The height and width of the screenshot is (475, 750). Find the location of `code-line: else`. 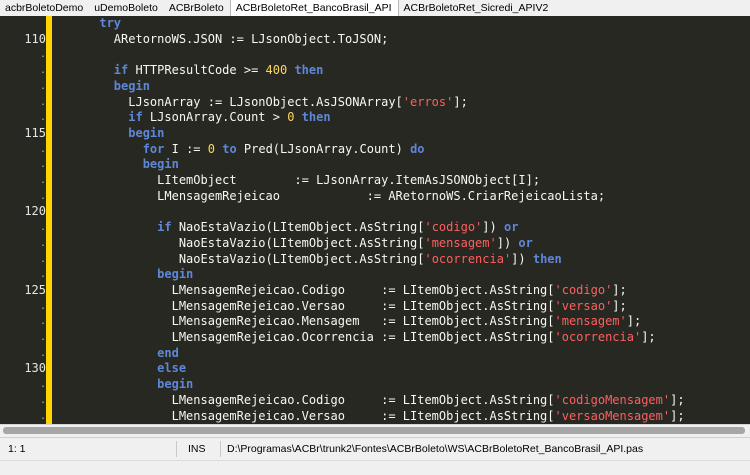

code-line: else is located at coordinates (121, 369).